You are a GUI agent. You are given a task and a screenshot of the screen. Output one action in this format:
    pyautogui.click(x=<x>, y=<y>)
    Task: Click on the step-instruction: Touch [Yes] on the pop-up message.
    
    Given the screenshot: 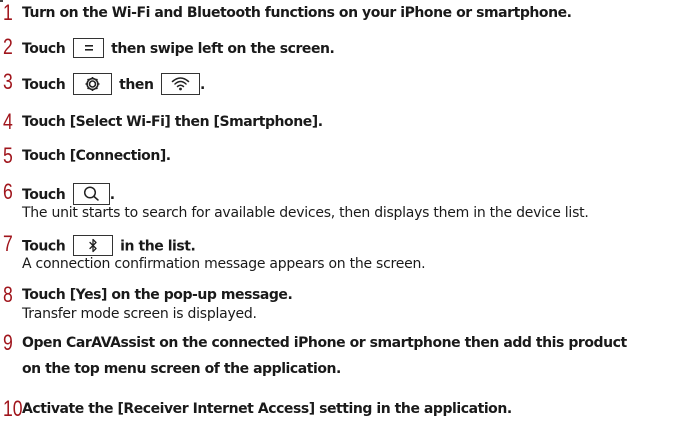 What is the action you would take?
    pyautogui.click(x=157, y=295)
    